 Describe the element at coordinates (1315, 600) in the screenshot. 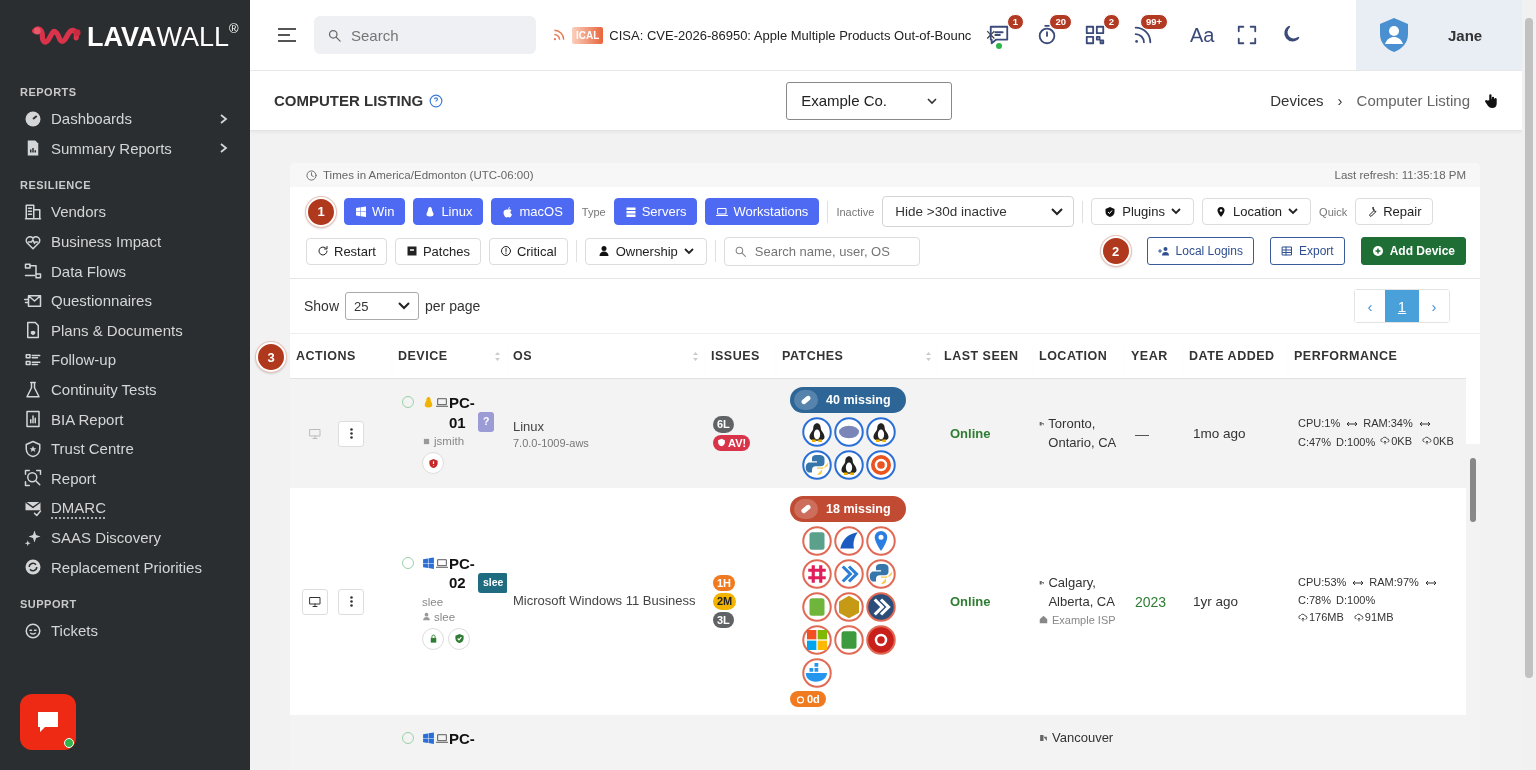

I see `disk-usage: C:78%` at that location.